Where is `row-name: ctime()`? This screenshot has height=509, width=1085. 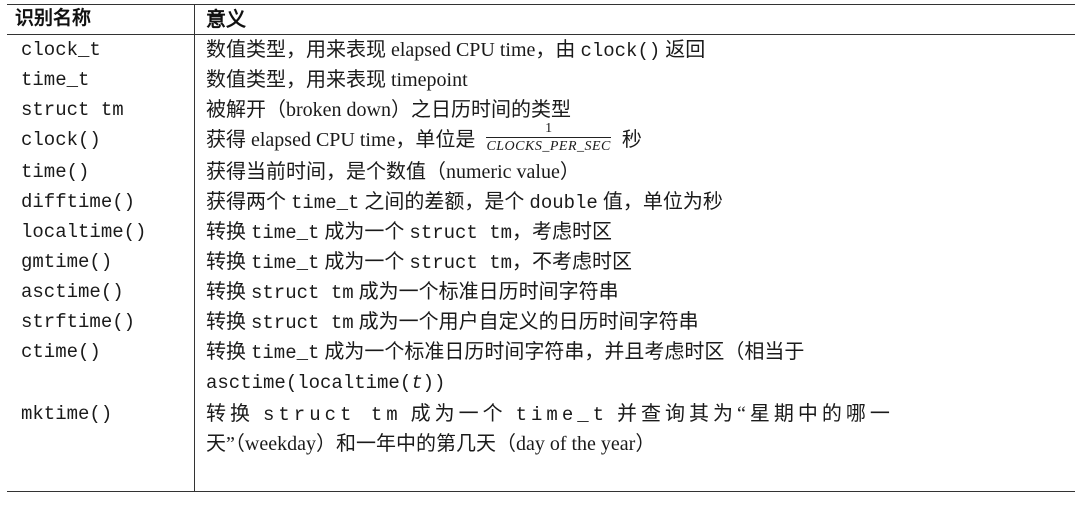 row-name: ctime() is located at coordinates (61, 352).